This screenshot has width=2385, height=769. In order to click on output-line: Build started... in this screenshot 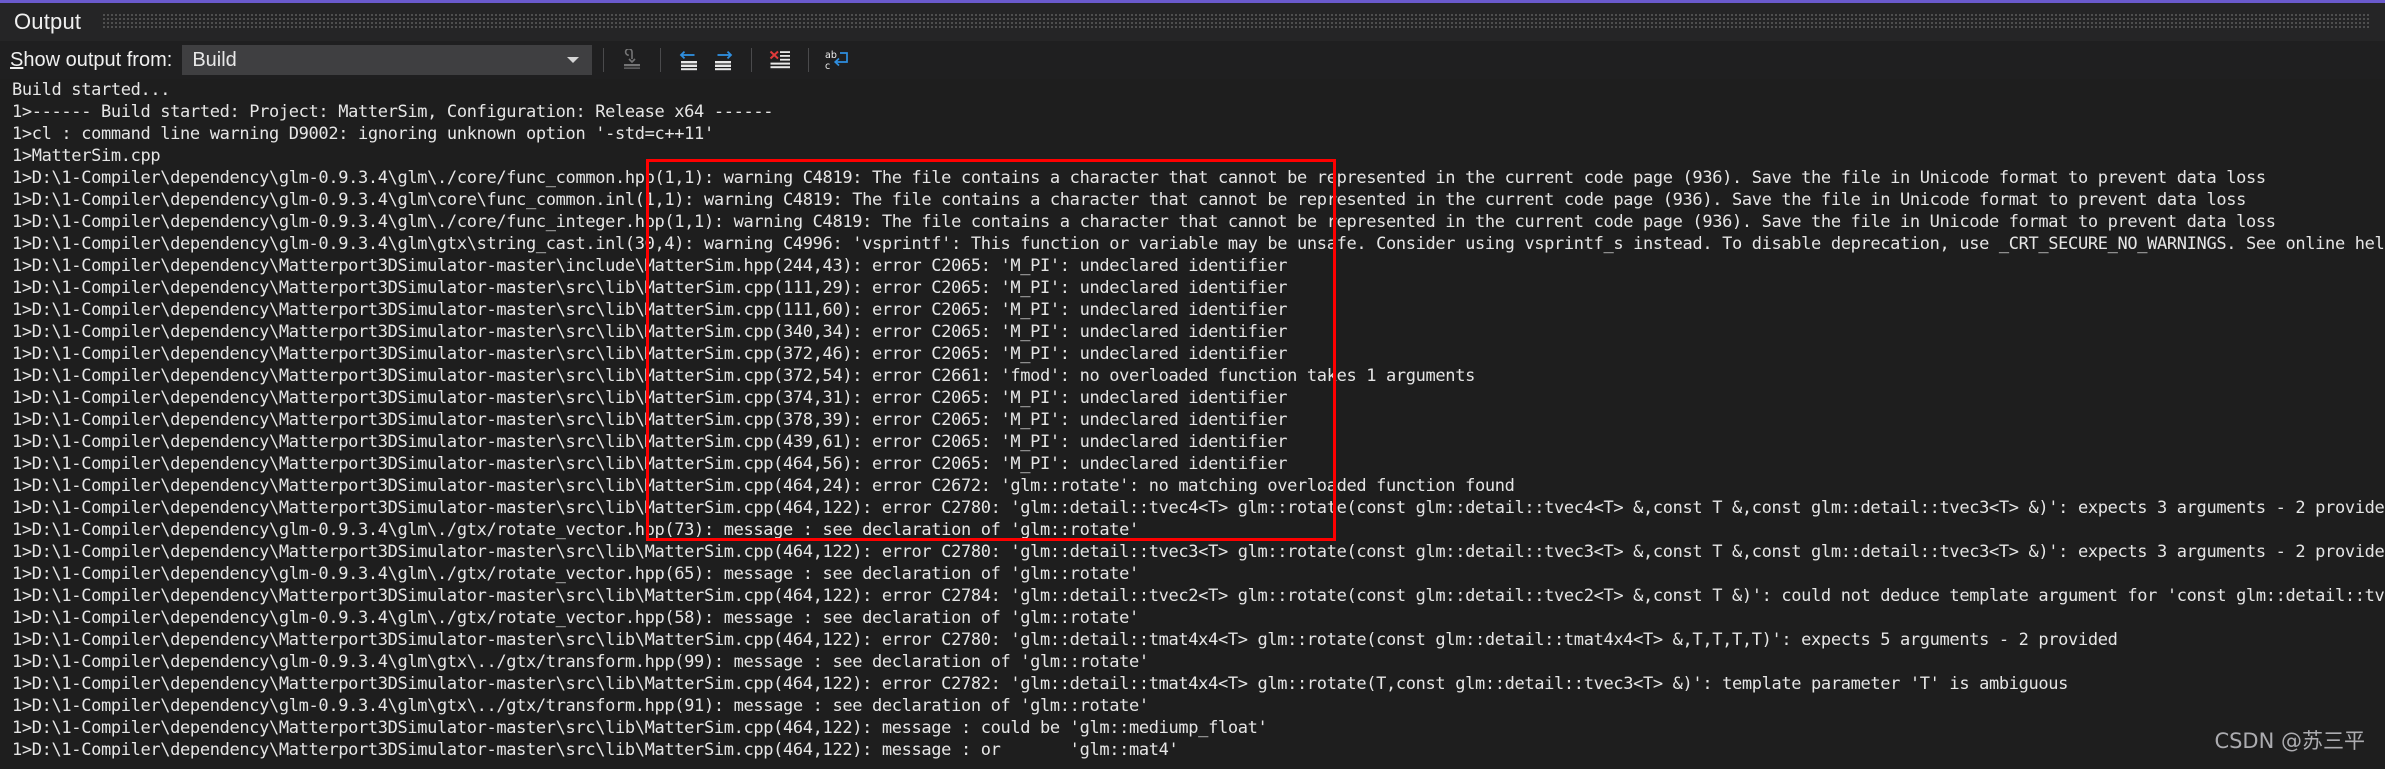, I will do `click(1192, 90)`.